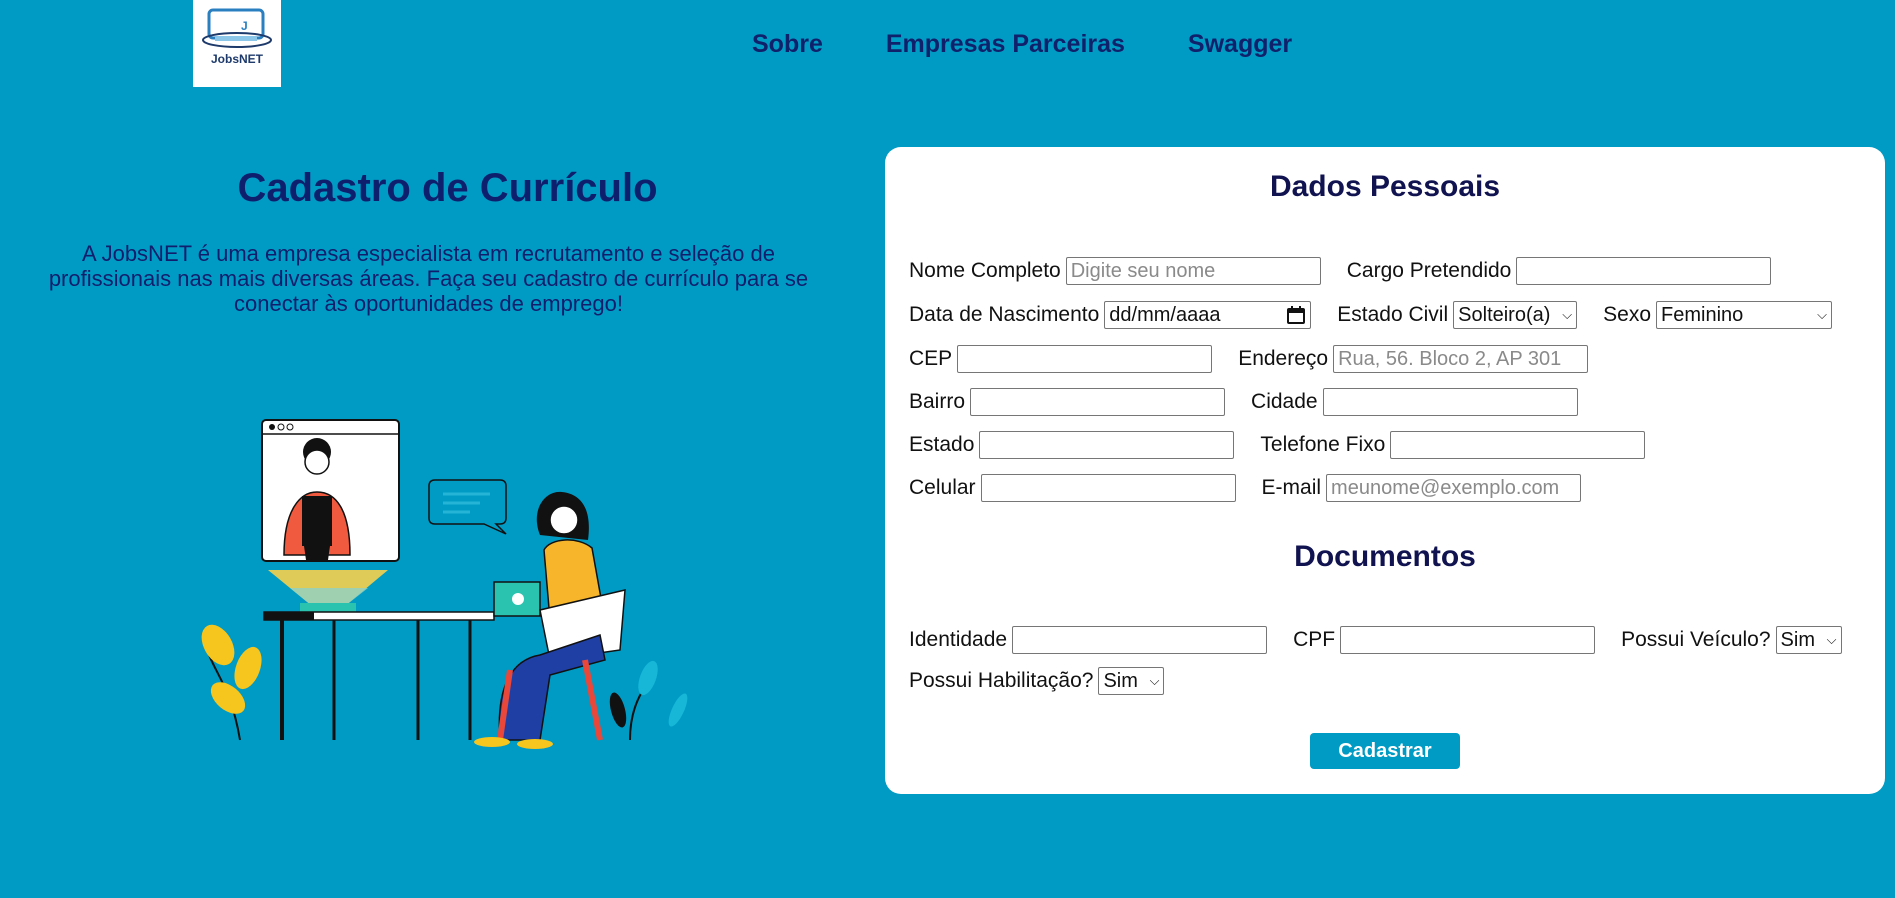 Image resolution: width=1895 pixels, height=898 pixels. What do you see at coordinates (787, 44) in the screenshot?
I see `nav-sobre: Sobre` at bounding box center [787, 44].